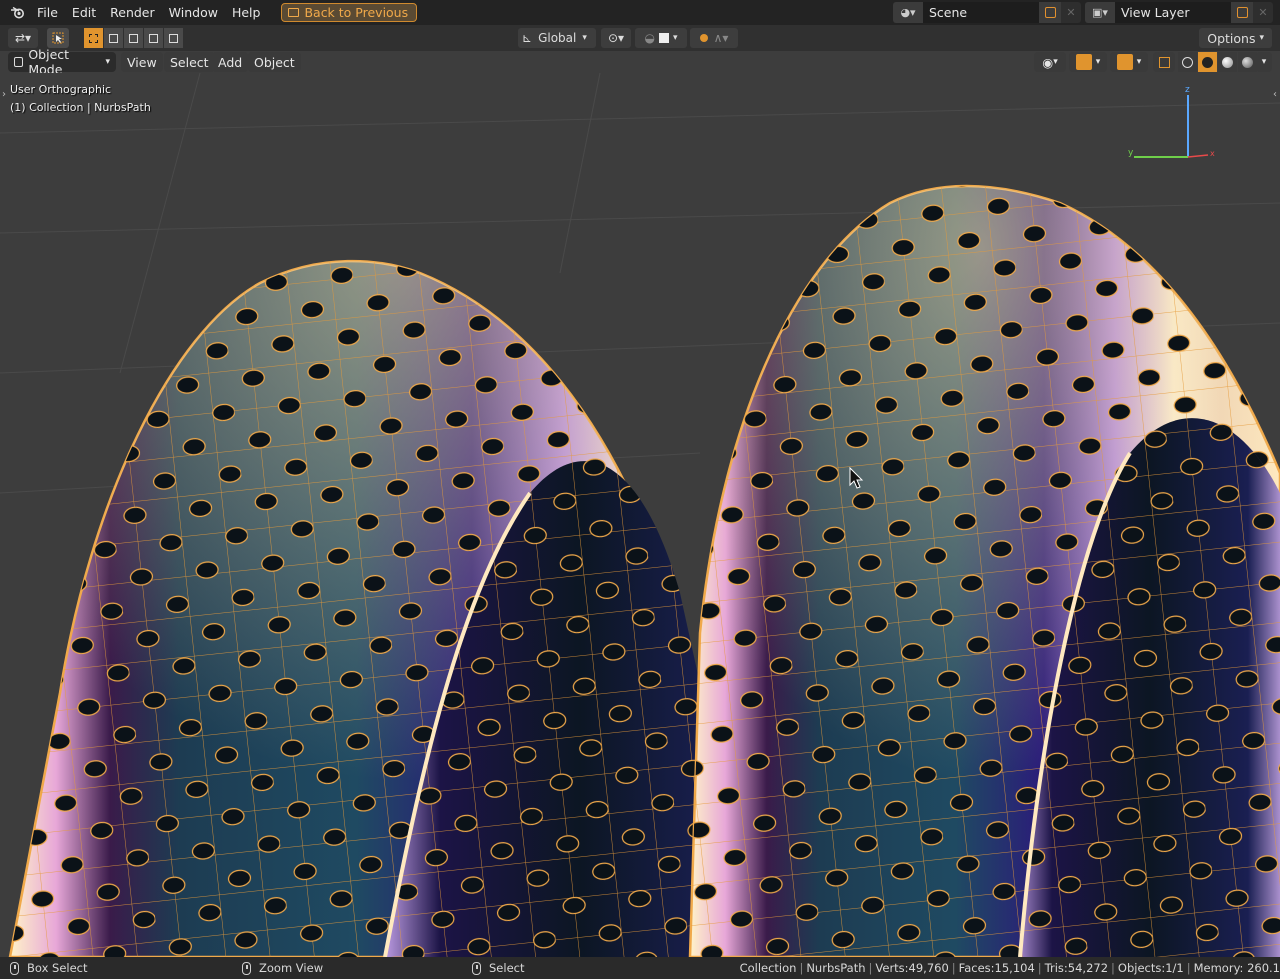 The width and height of the screenshot is (1280, 979). Describe the element at coordinates (246, 12) in the screenshot. I see `menu-help: Help` at that location.